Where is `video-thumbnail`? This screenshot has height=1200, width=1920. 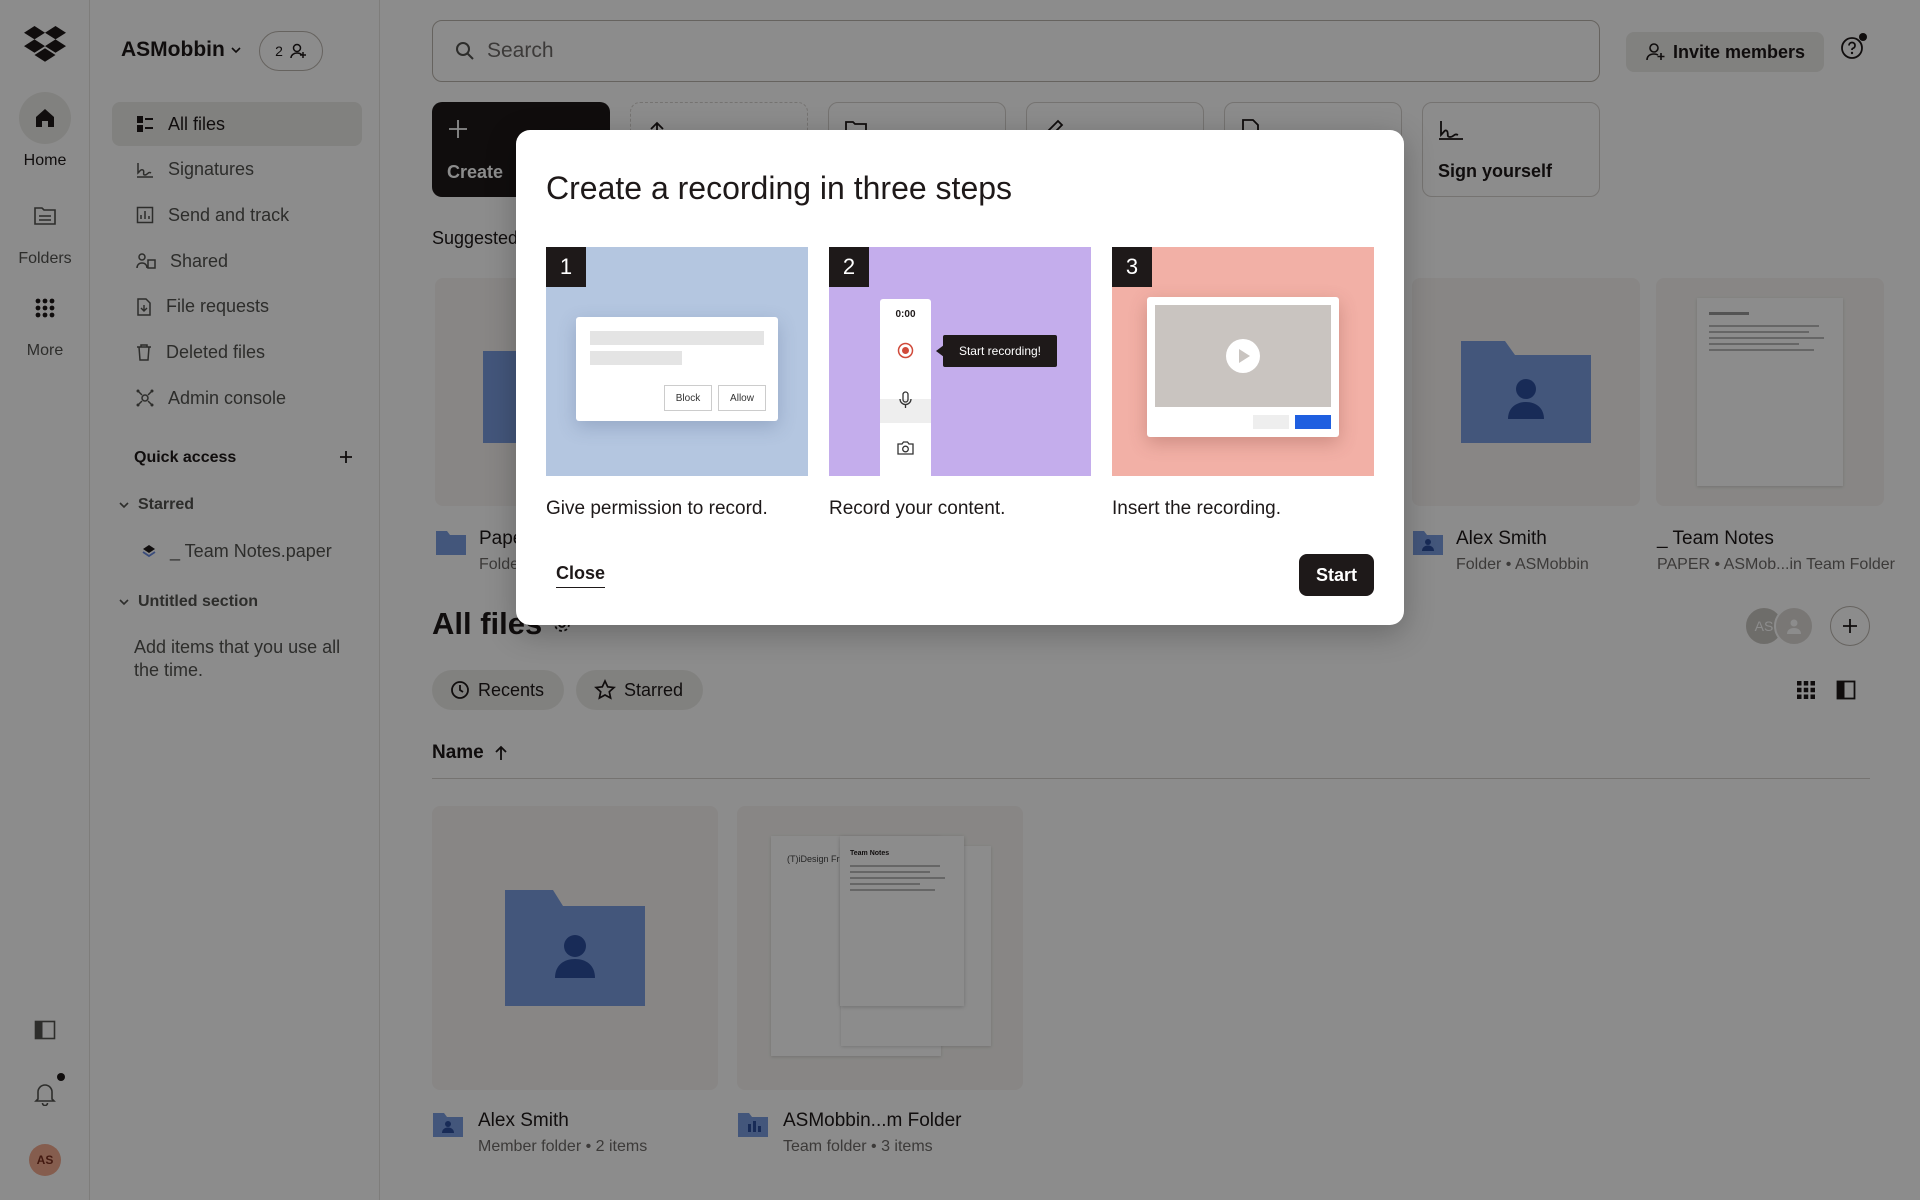
video-thumbnail is located at coordinates (1243, 356).